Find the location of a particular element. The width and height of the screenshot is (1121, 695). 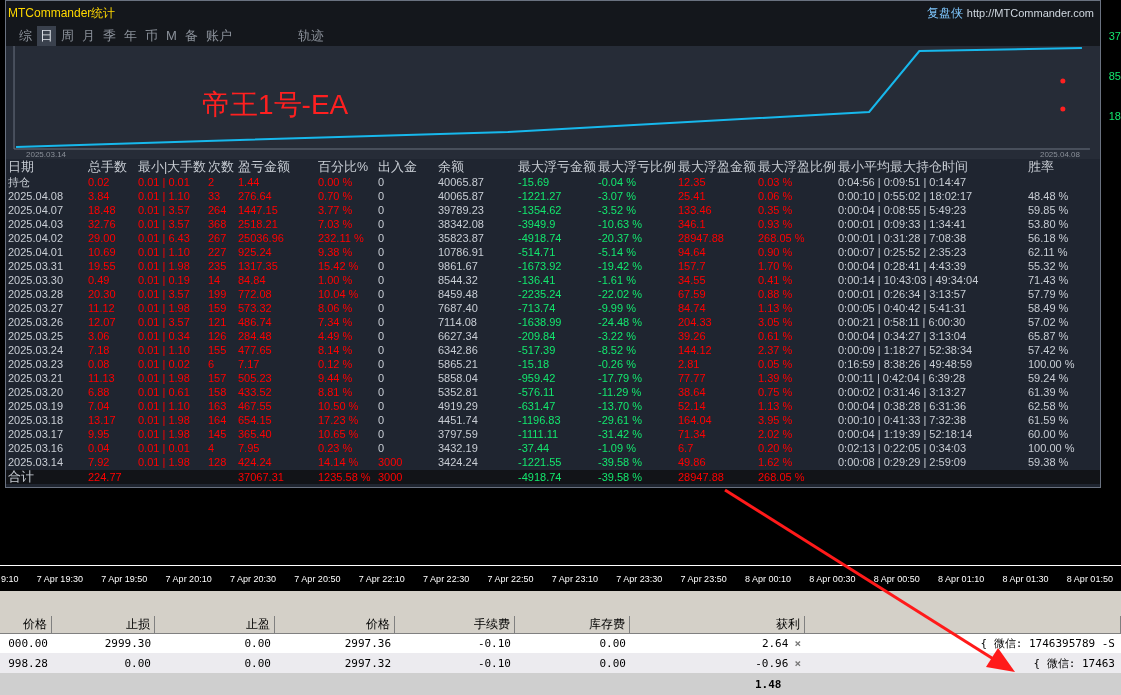

table-cell-text: -22.02 % is located at coordinates (621, 294).